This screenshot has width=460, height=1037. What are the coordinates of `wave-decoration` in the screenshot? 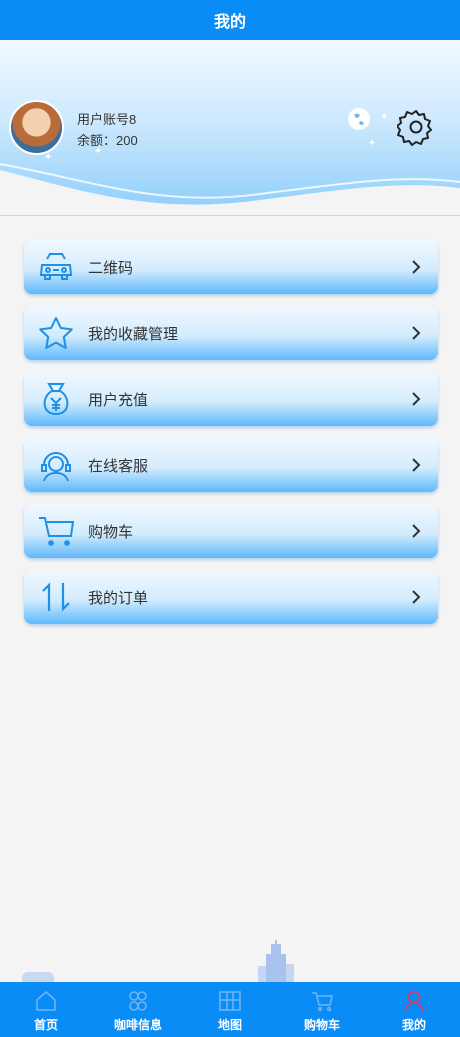 It's located at (230, 189).